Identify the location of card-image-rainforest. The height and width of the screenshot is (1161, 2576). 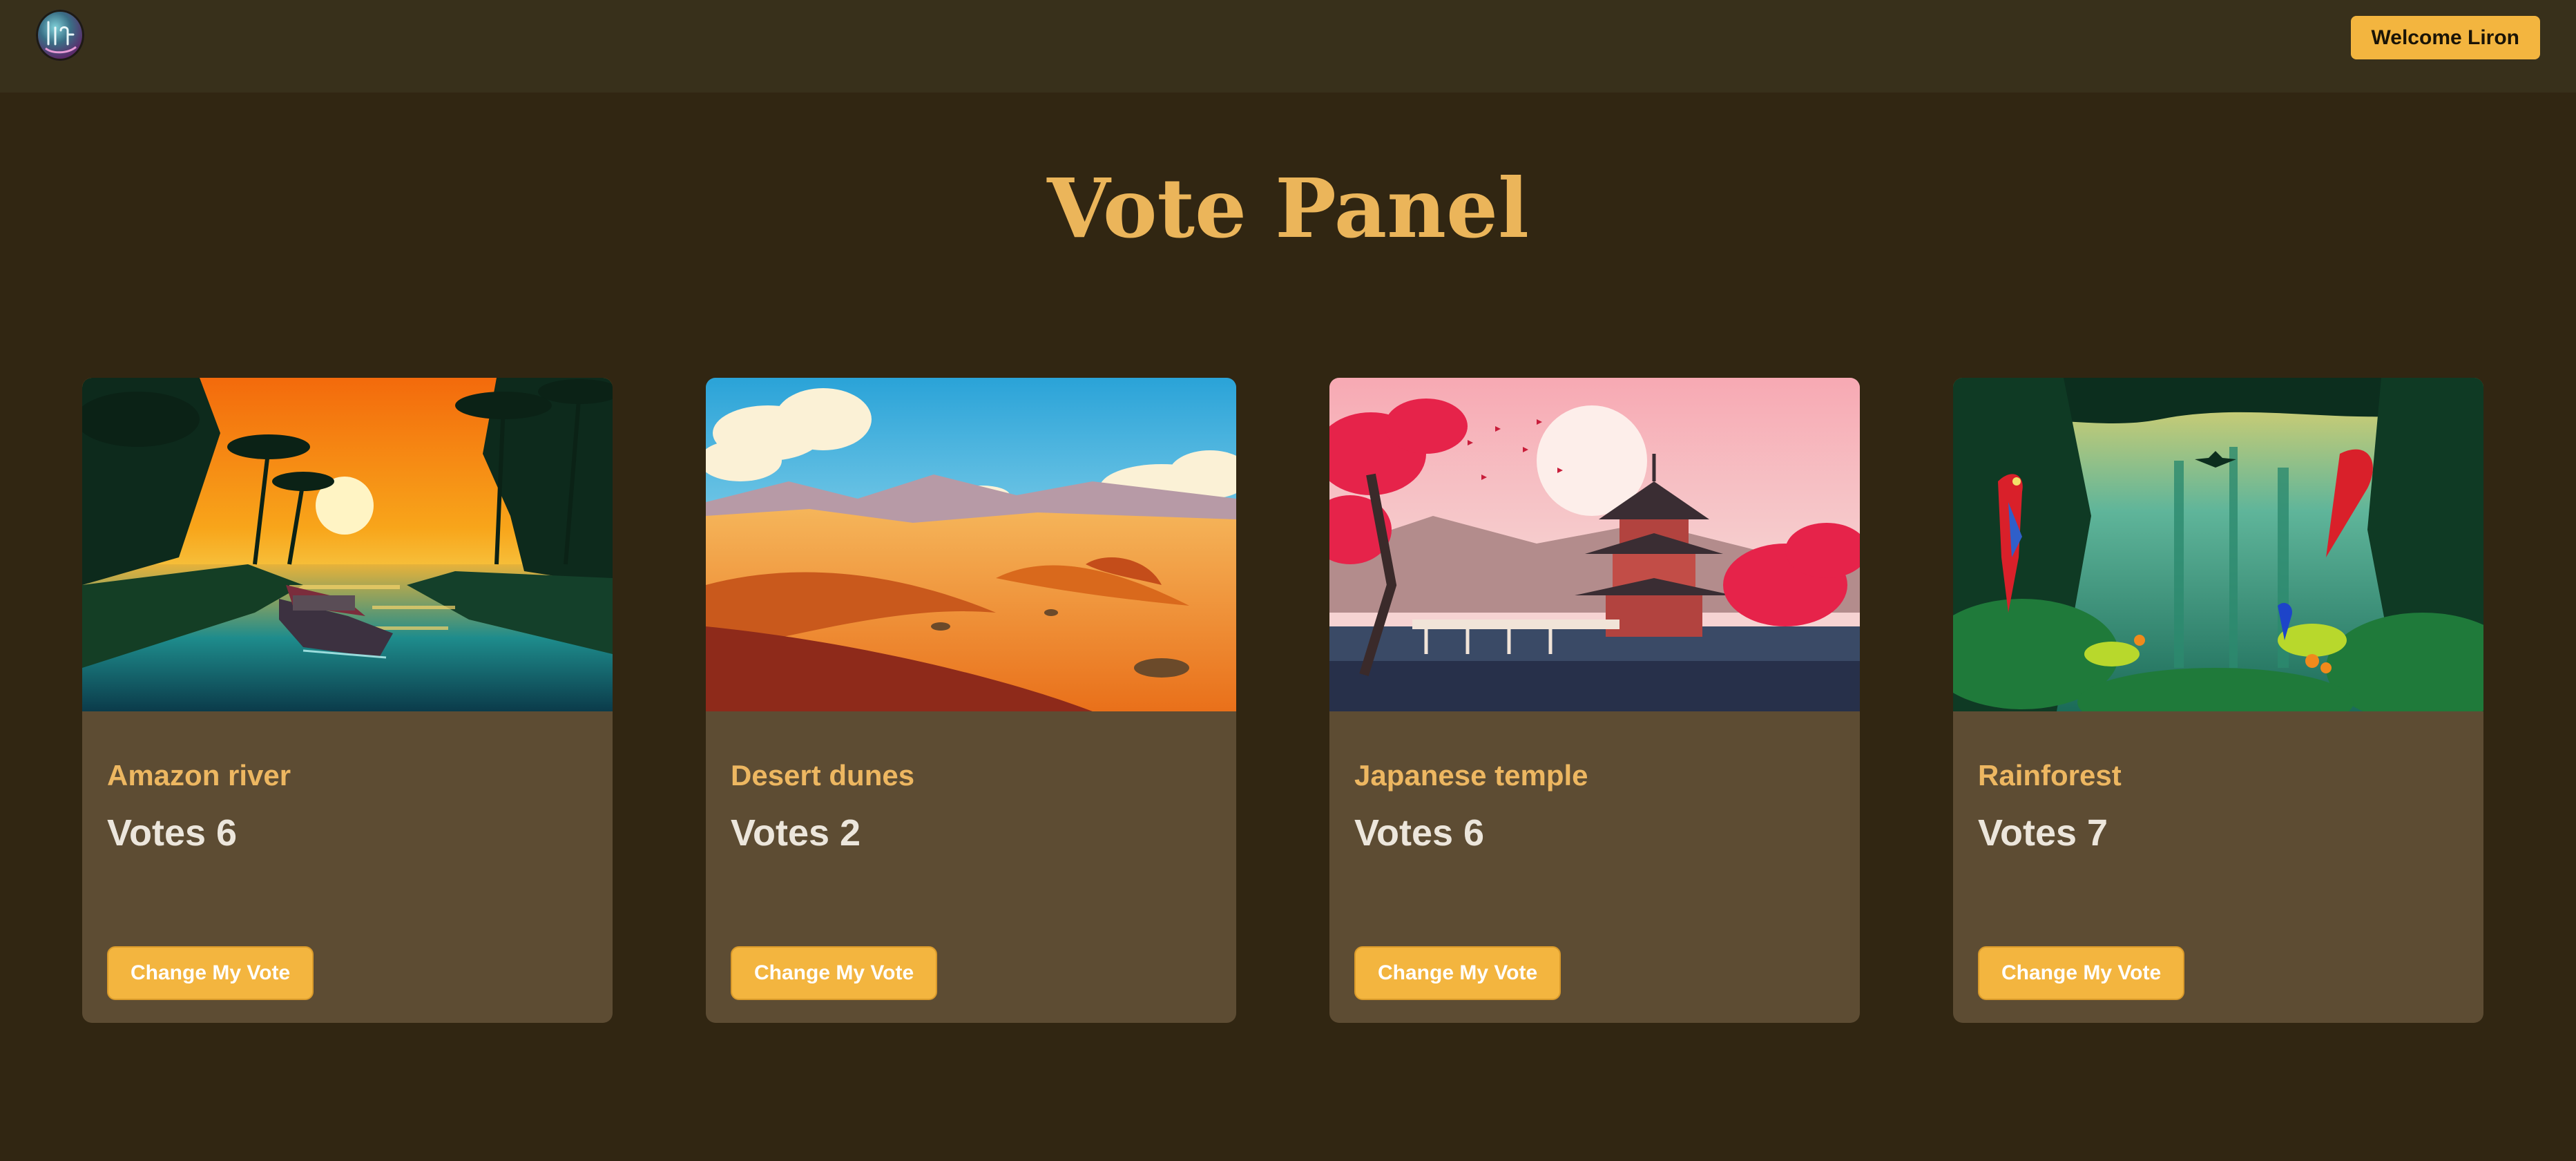
(2218, 545).